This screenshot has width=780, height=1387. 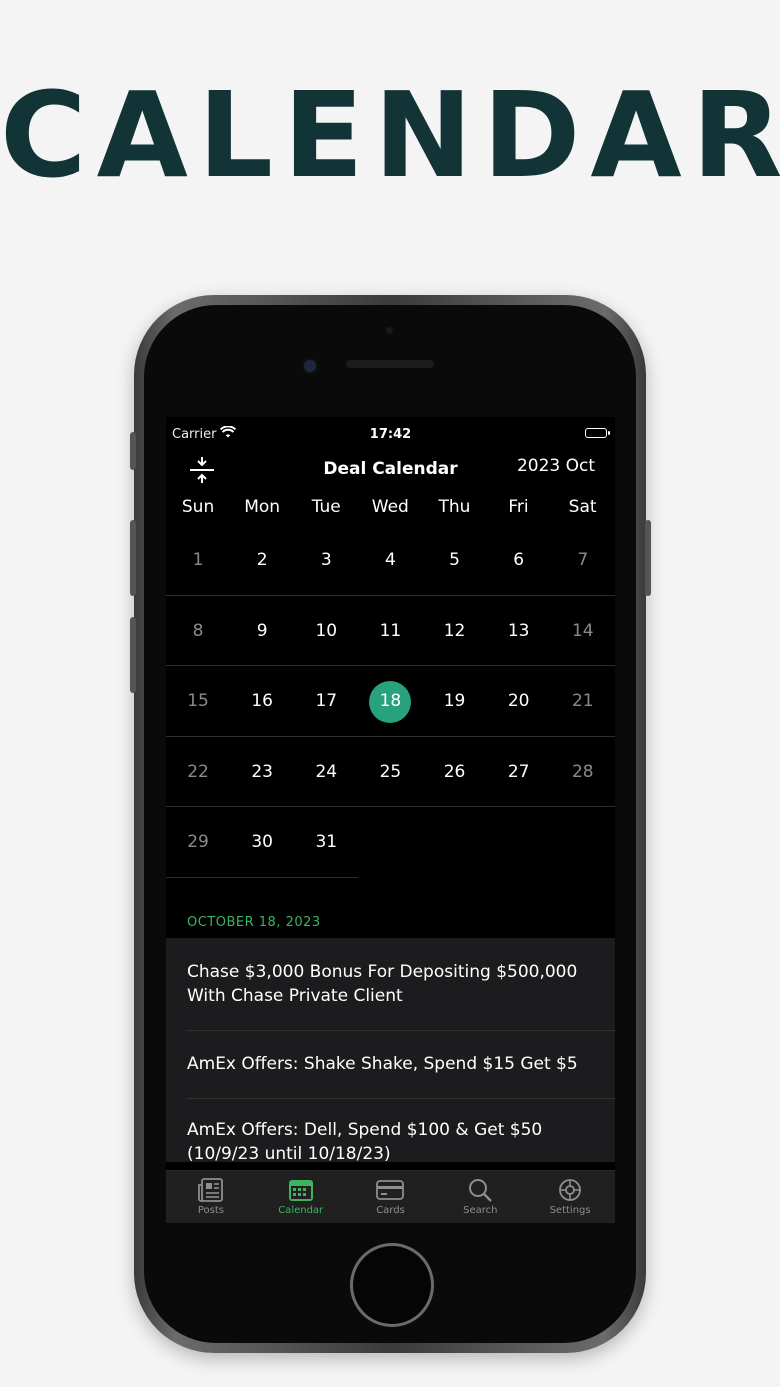 I want to click on selected-date-header: OCTOBER 18, 2023, so click(x=254, y=922).